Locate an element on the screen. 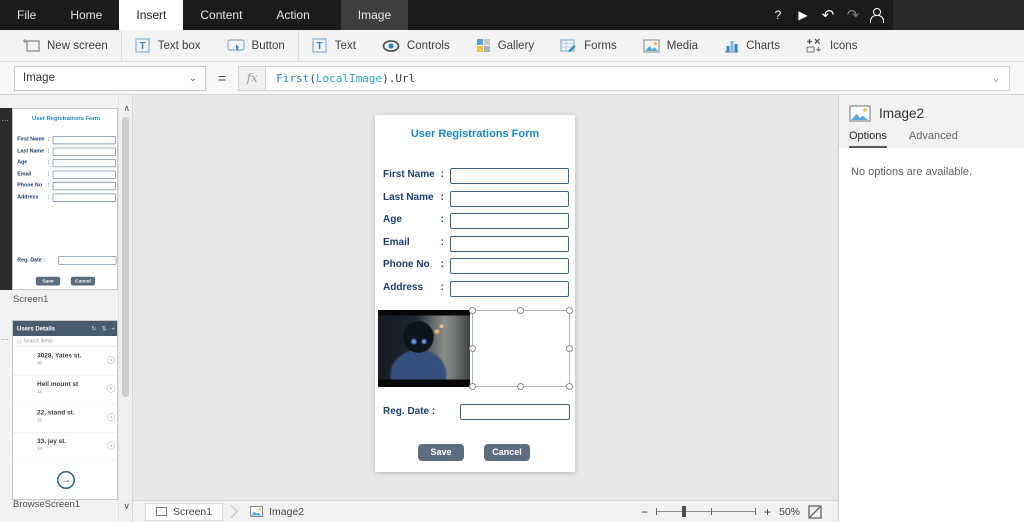 The width and height of the screenshot is (1024, 522). ribbon-group-basic: T Text box Button is located at coordinates (209, 45).